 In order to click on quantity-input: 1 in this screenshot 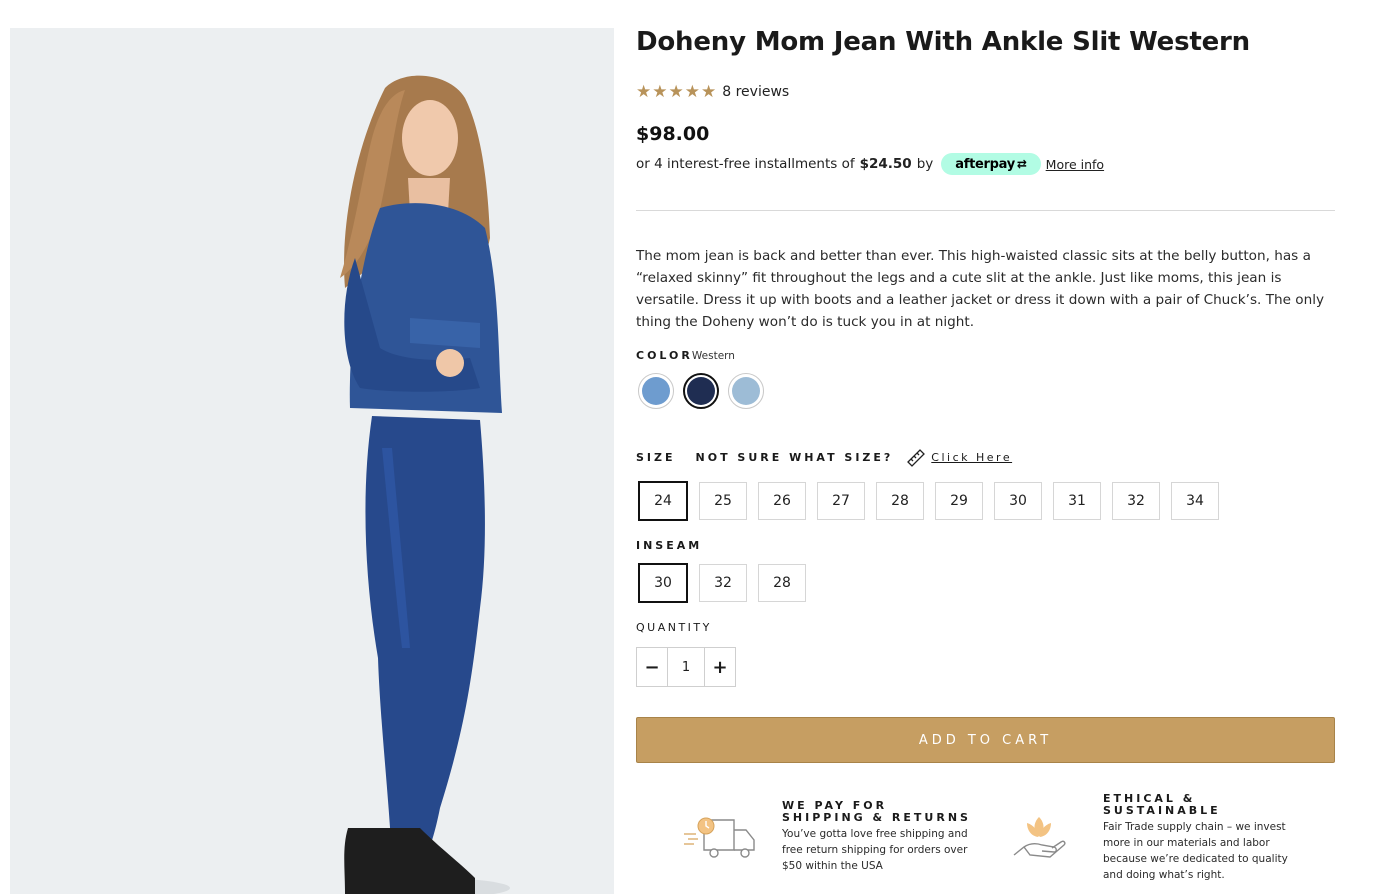, I will do `click(686, 667)`.